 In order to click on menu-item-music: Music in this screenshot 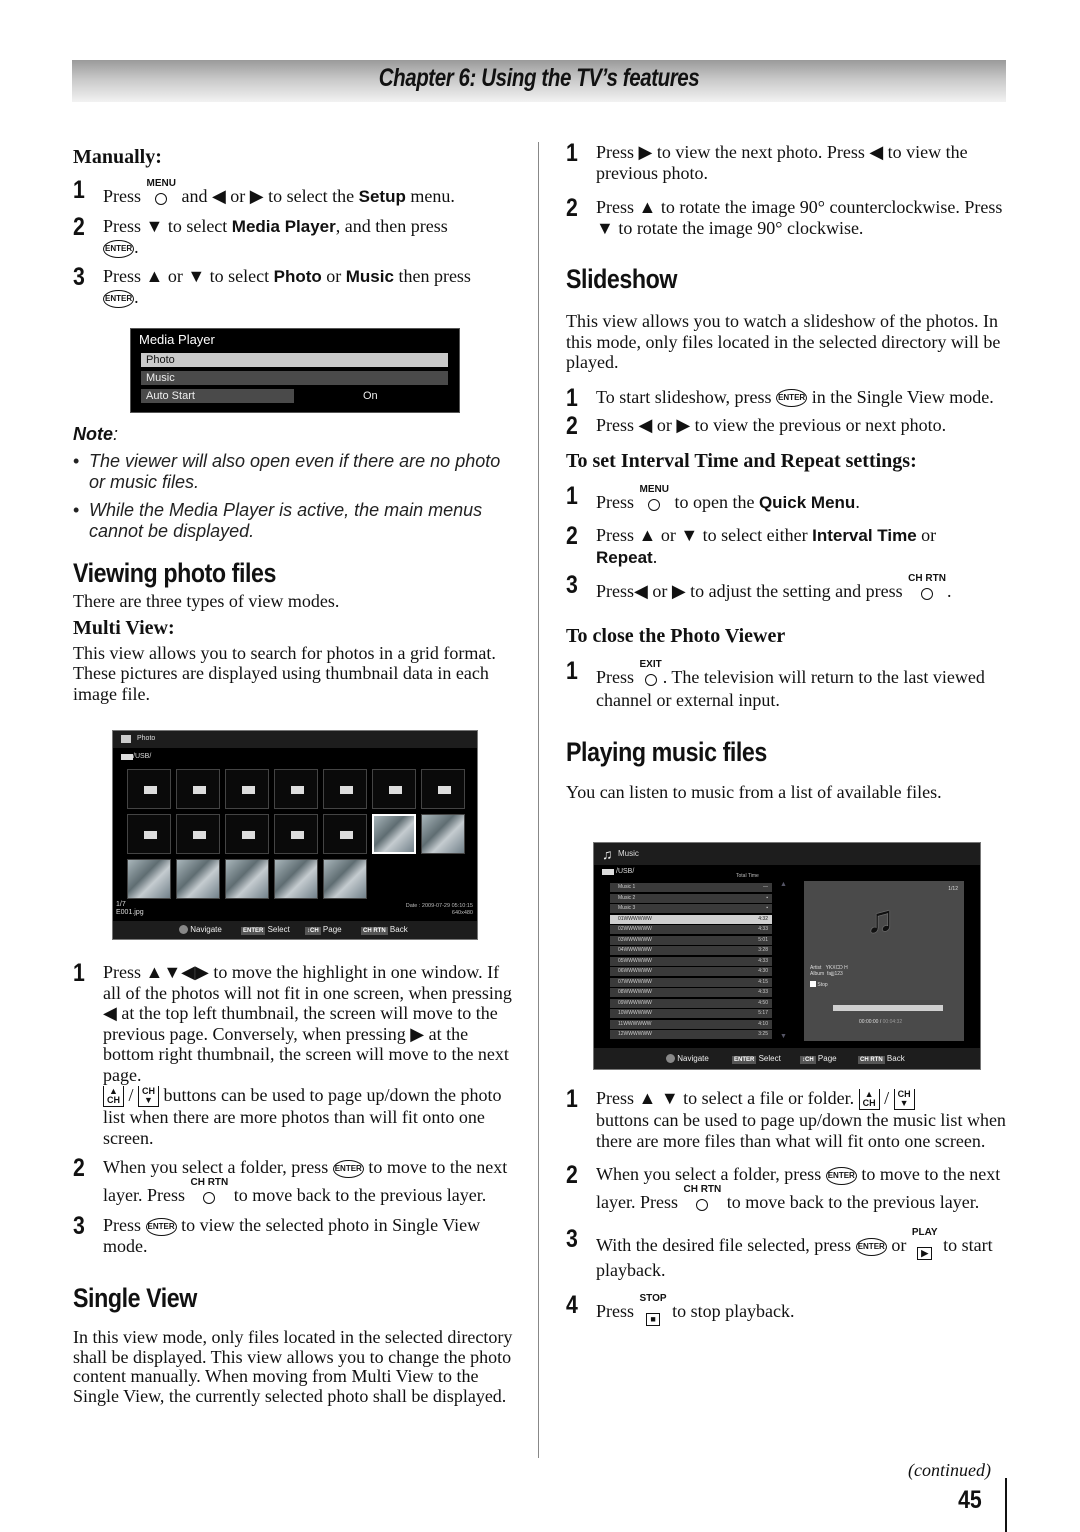, I will do `click(294, 378)`.